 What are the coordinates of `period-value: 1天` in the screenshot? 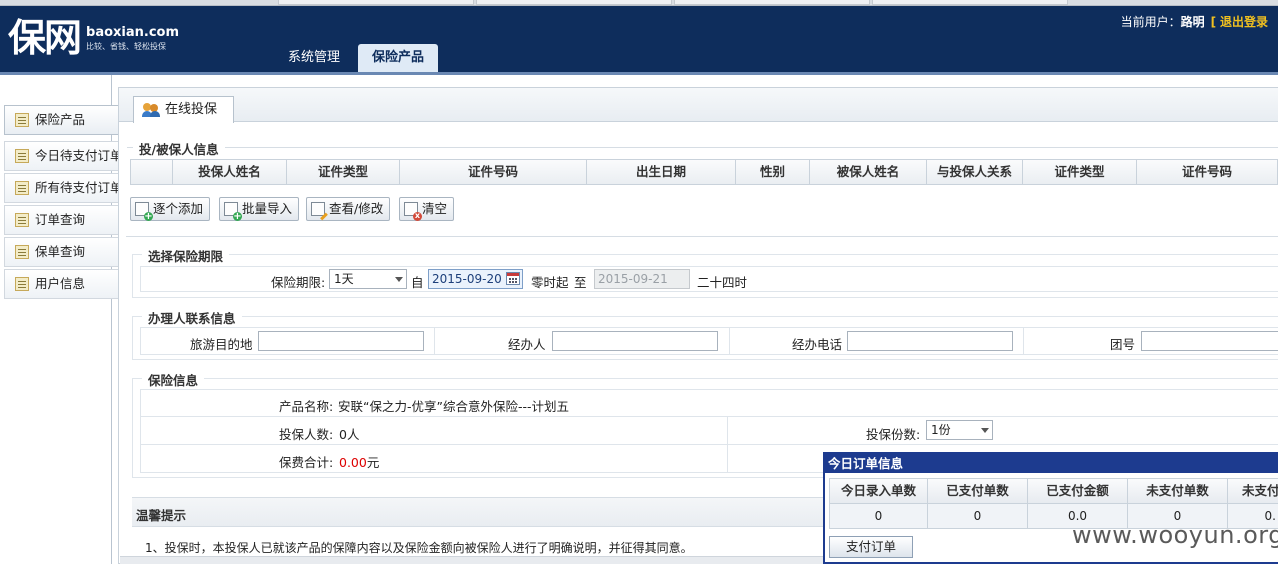 It's located at (344, 279).